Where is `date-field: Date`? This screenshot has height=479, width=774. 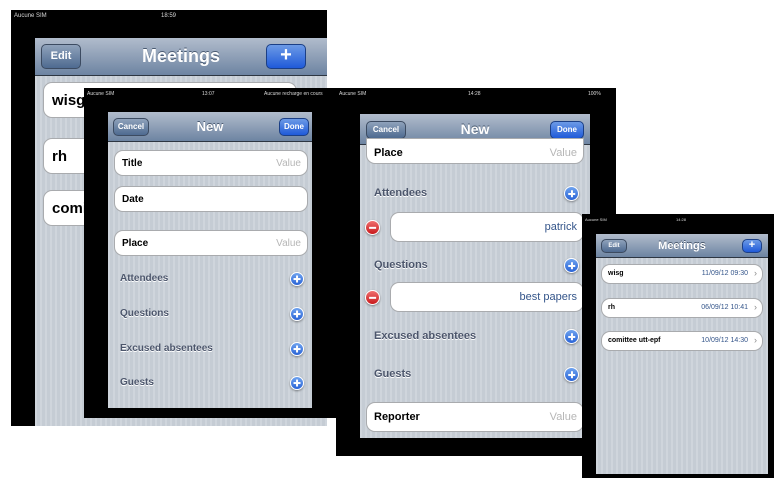
date-field: Date is located at coordinates (211, 199).